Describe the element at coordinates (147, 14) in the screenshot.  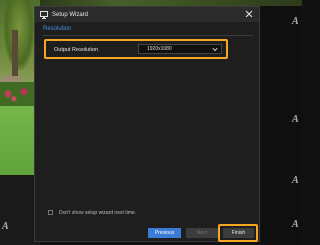
I see `dialog-titlebar: Setup Wizard` at that location.